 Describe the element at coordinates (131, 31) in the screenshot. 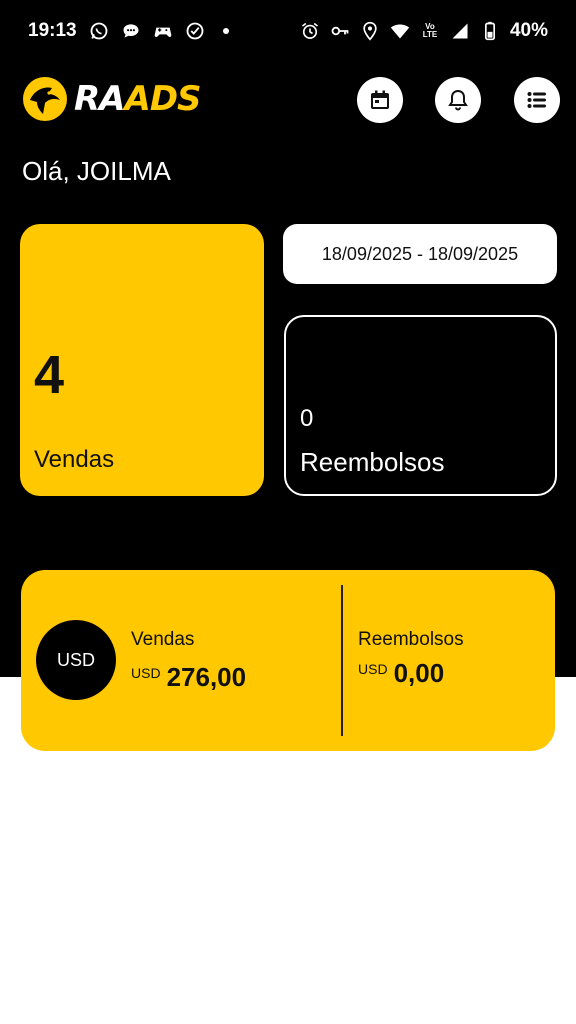

I see `chat-icon` at that location.